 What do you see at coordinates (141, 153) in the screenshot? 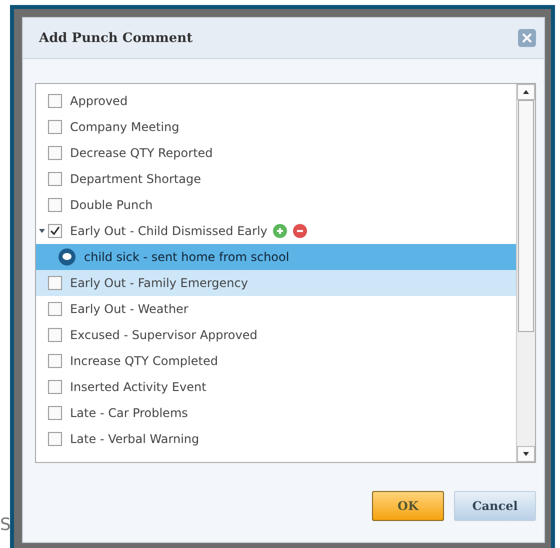
I see `item-label: Decrease QTY Reported` at bounding box center [141, 153].